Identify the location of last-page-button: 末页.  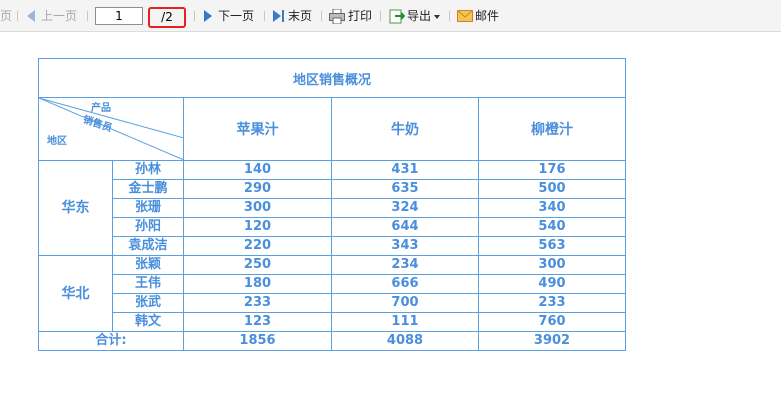
(292, 15).